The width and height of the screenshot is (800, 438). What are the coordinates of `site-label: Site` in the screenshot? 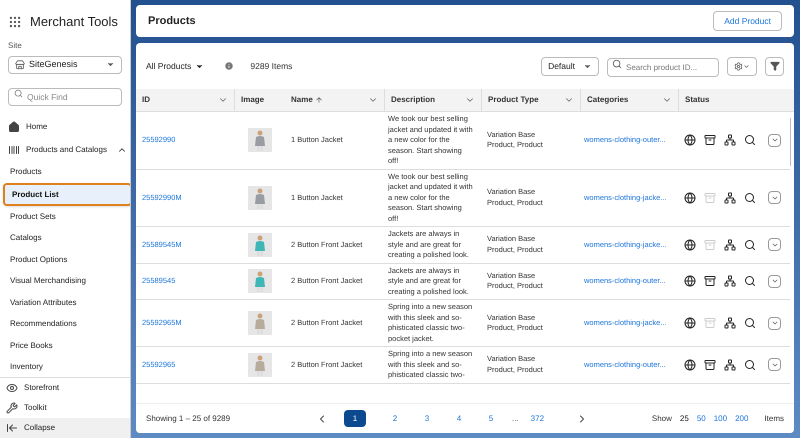 It's located at (15, 46).